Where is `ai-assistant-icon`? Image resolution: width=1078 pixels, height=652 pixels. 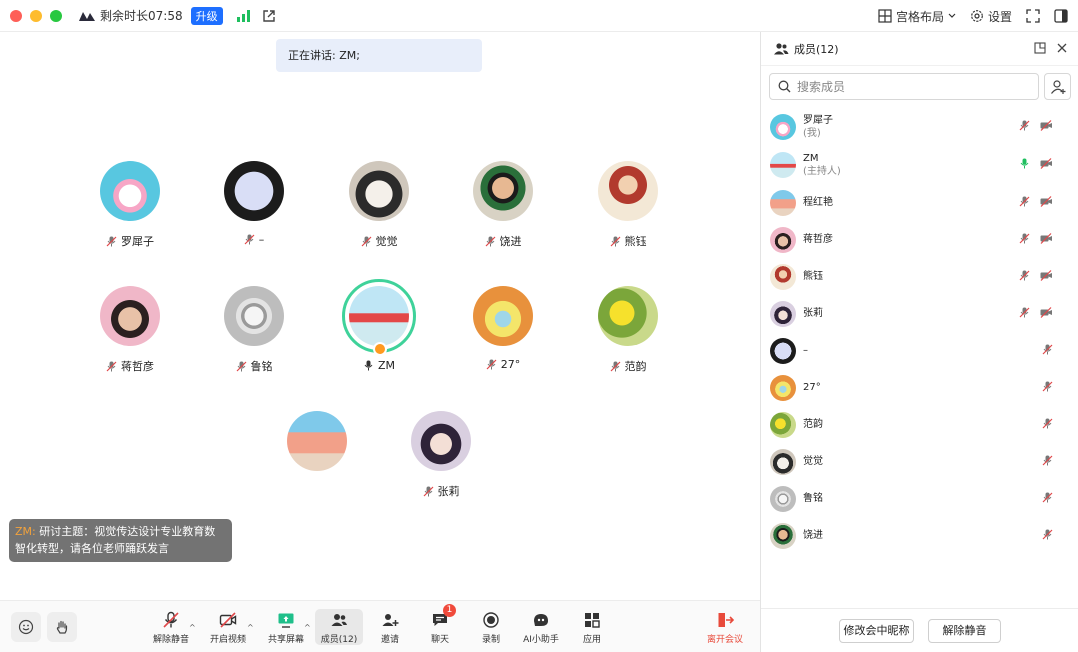
ai-assistant-icon is located at coordinates (541, 620).